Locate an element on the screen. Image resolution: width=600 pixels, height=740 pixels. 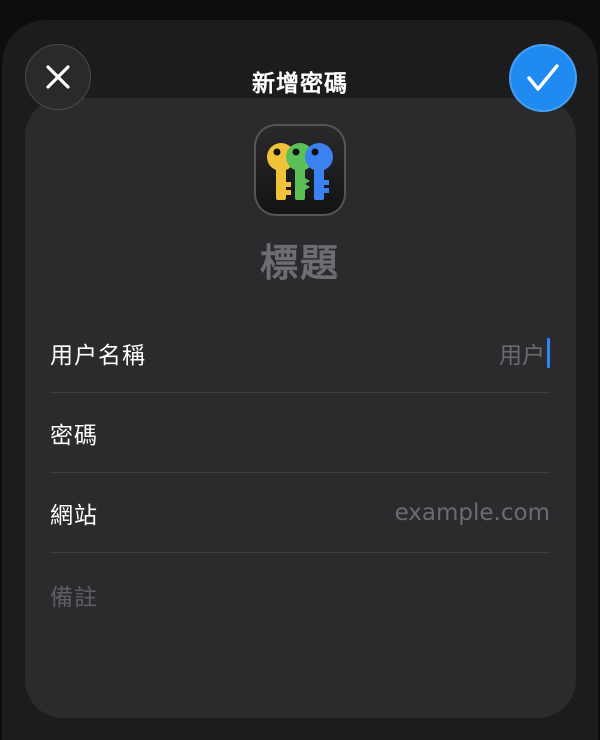
text-cursor is located at coordinates (548, 352).